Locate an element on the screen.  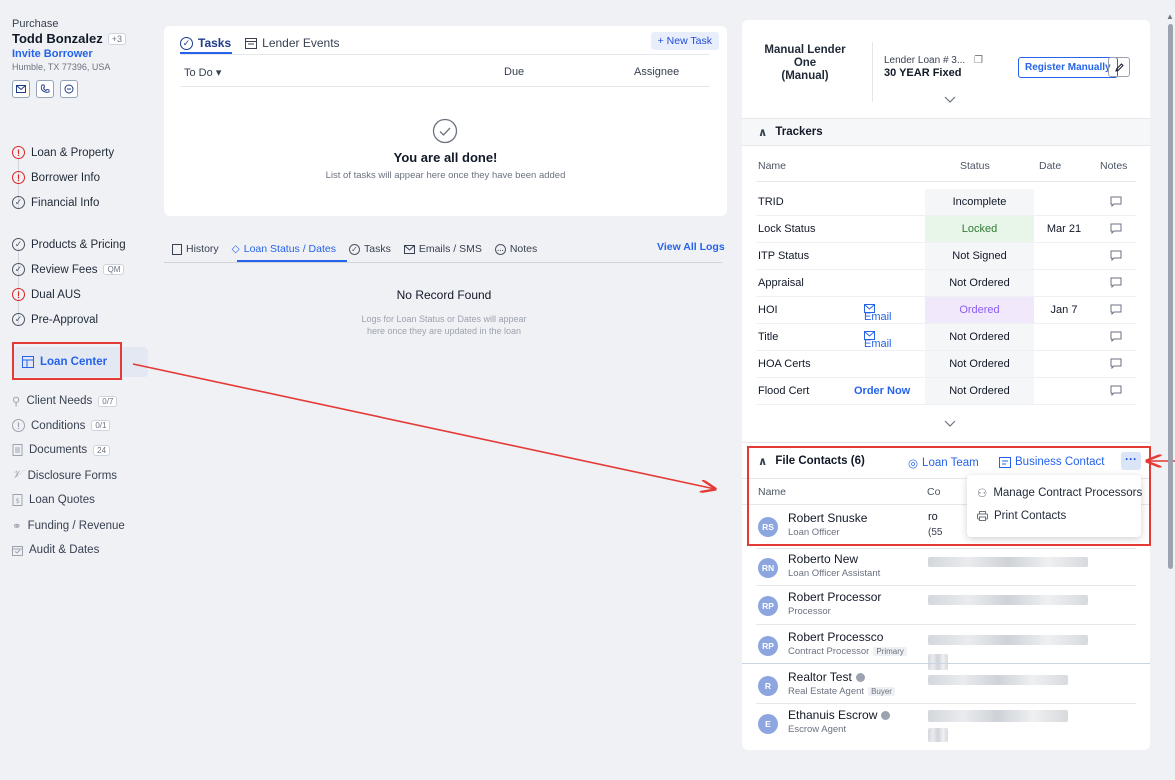
sidebar-item-financial-info: ✓ Financial Info is located at coordinates (55, 202).